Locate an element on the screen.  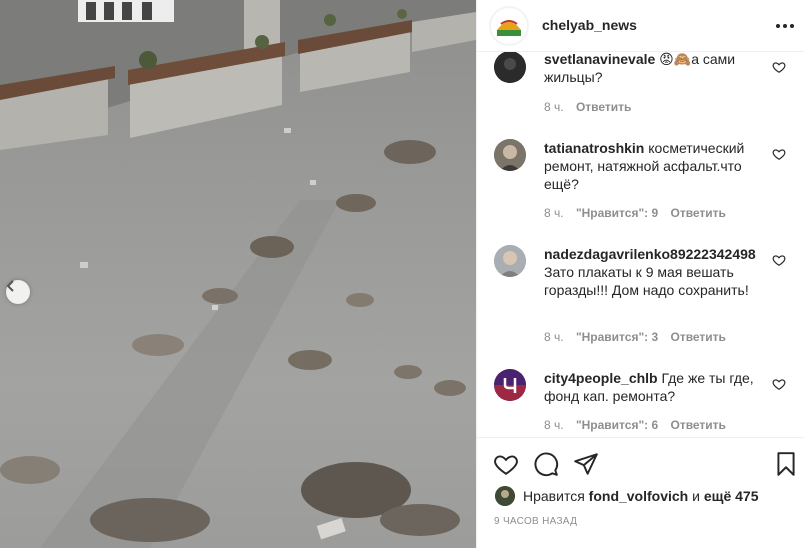
previous-photo-button is located at coordinates (18, 292).